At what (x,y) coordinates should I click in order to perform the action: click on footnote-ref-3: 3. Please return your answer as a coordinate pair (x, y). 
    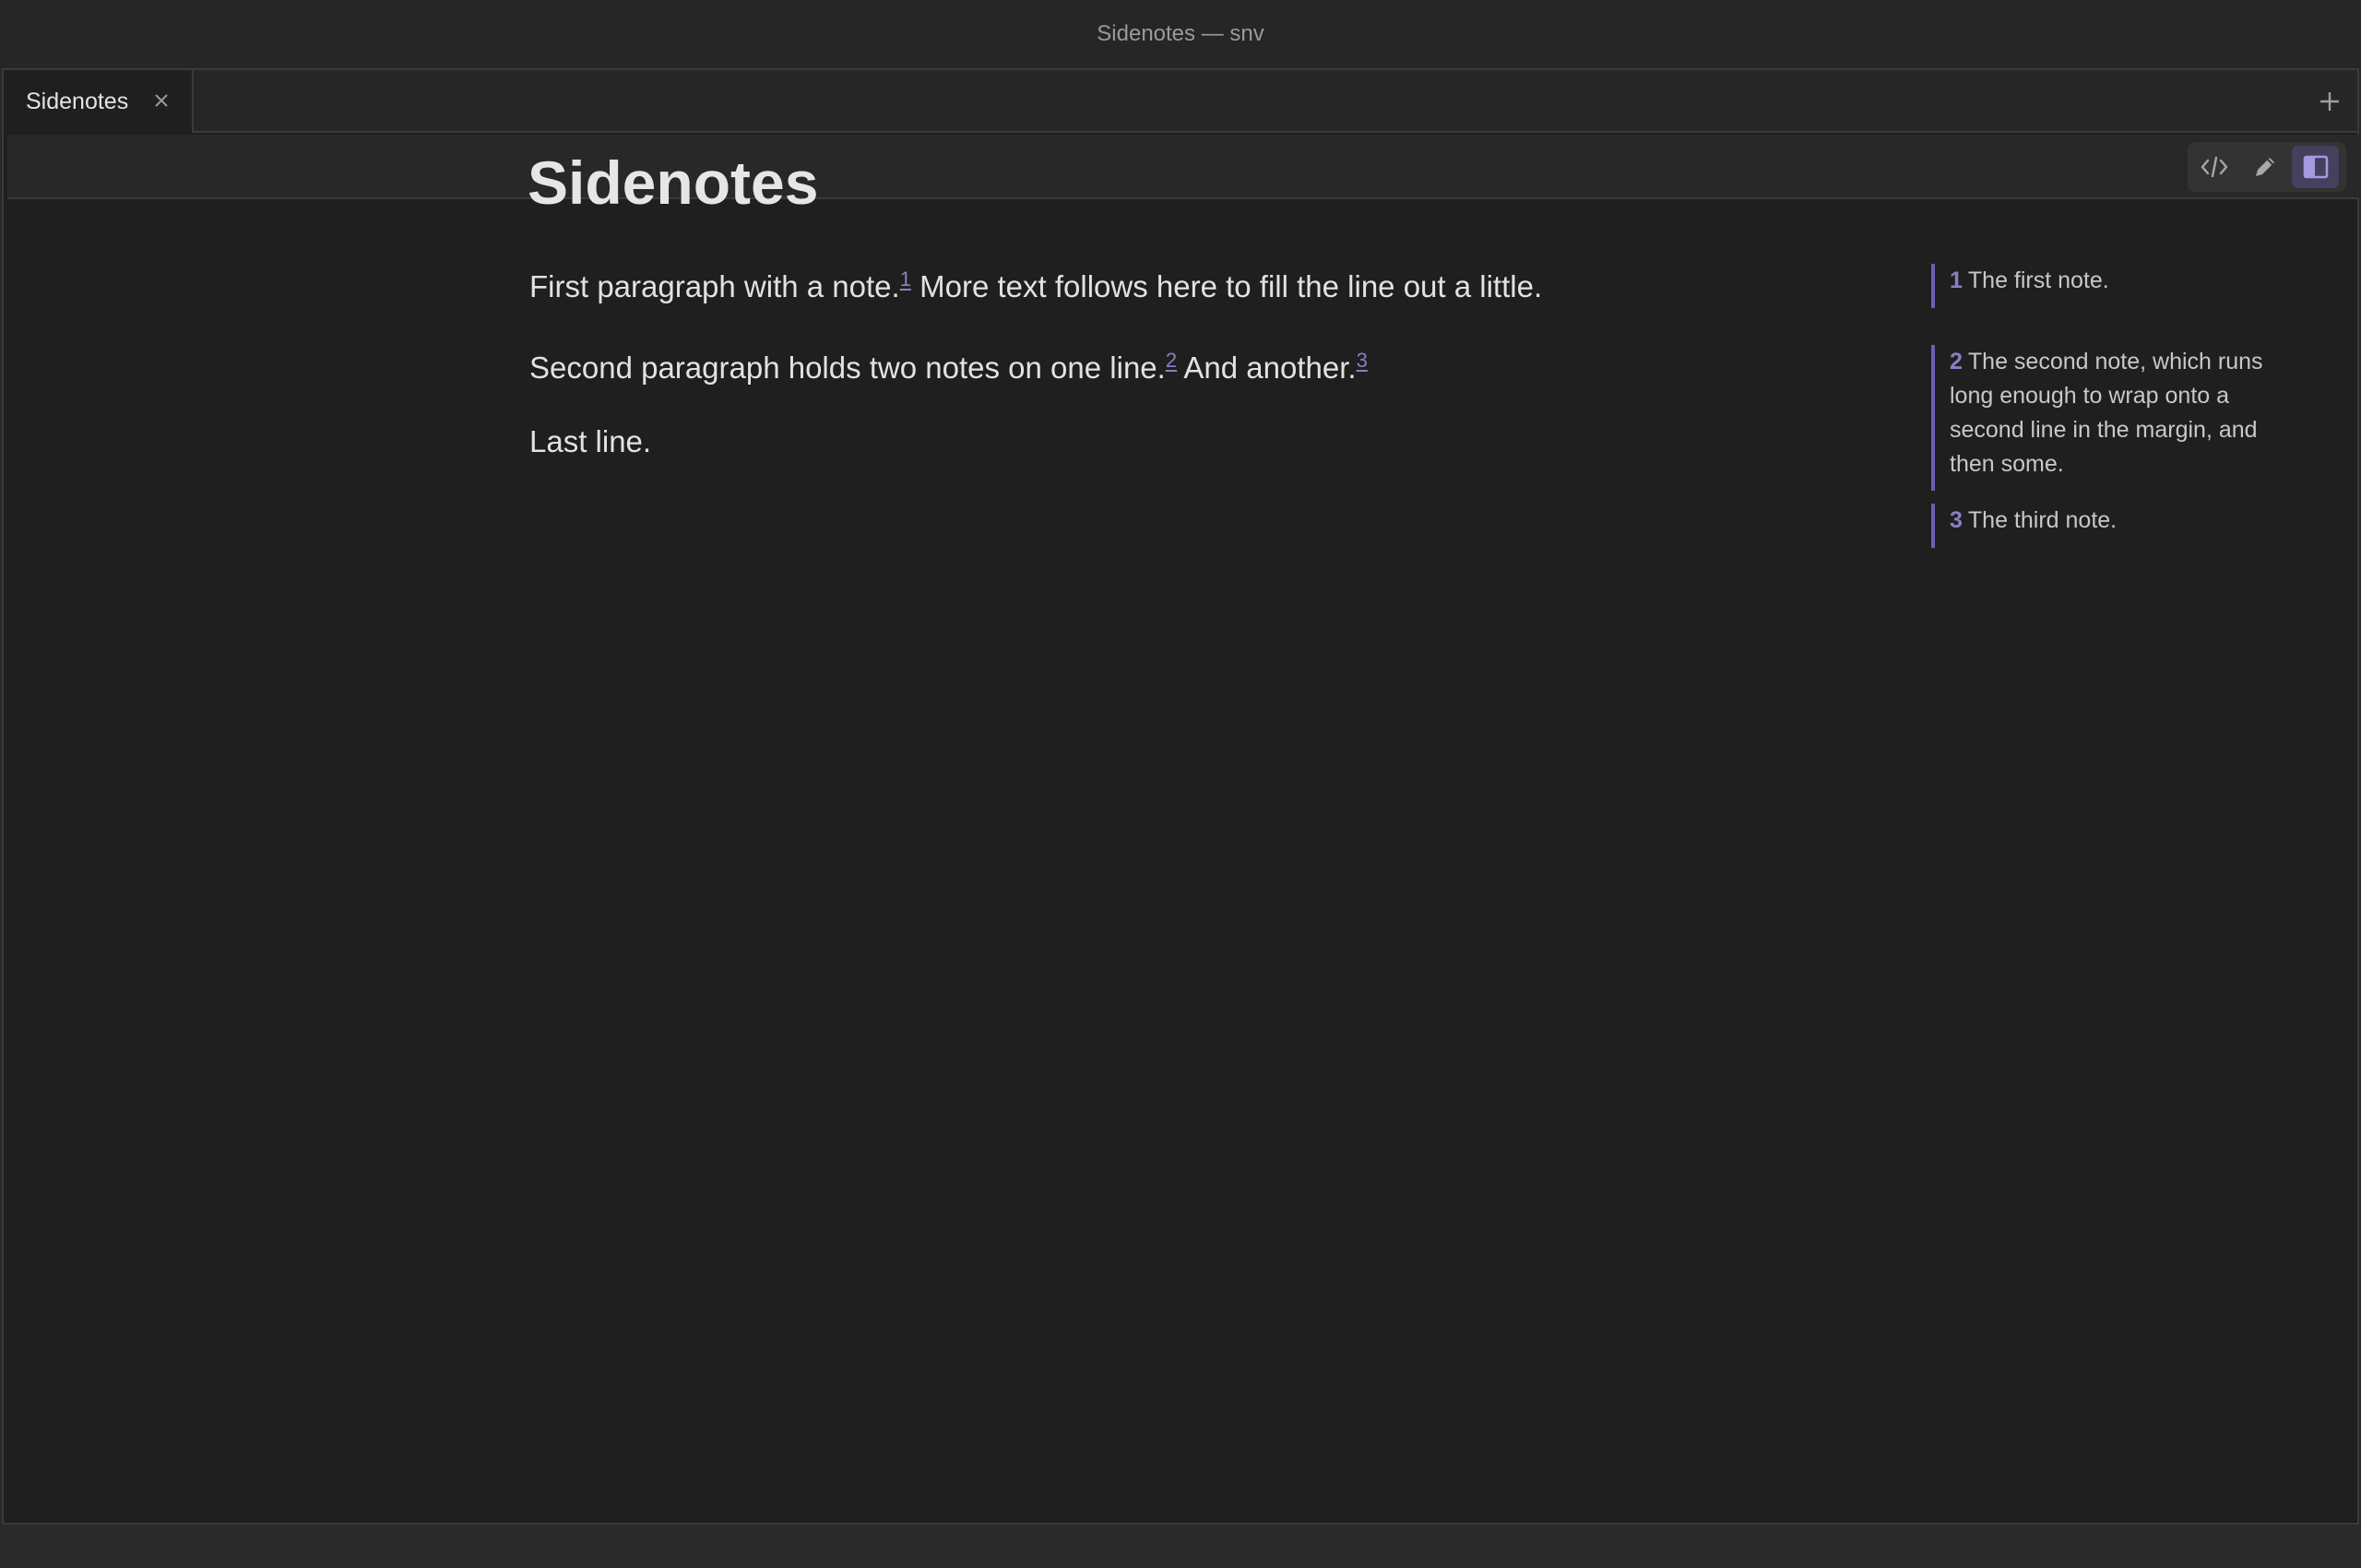
    Looking at the image, I should click on (1362, 360).